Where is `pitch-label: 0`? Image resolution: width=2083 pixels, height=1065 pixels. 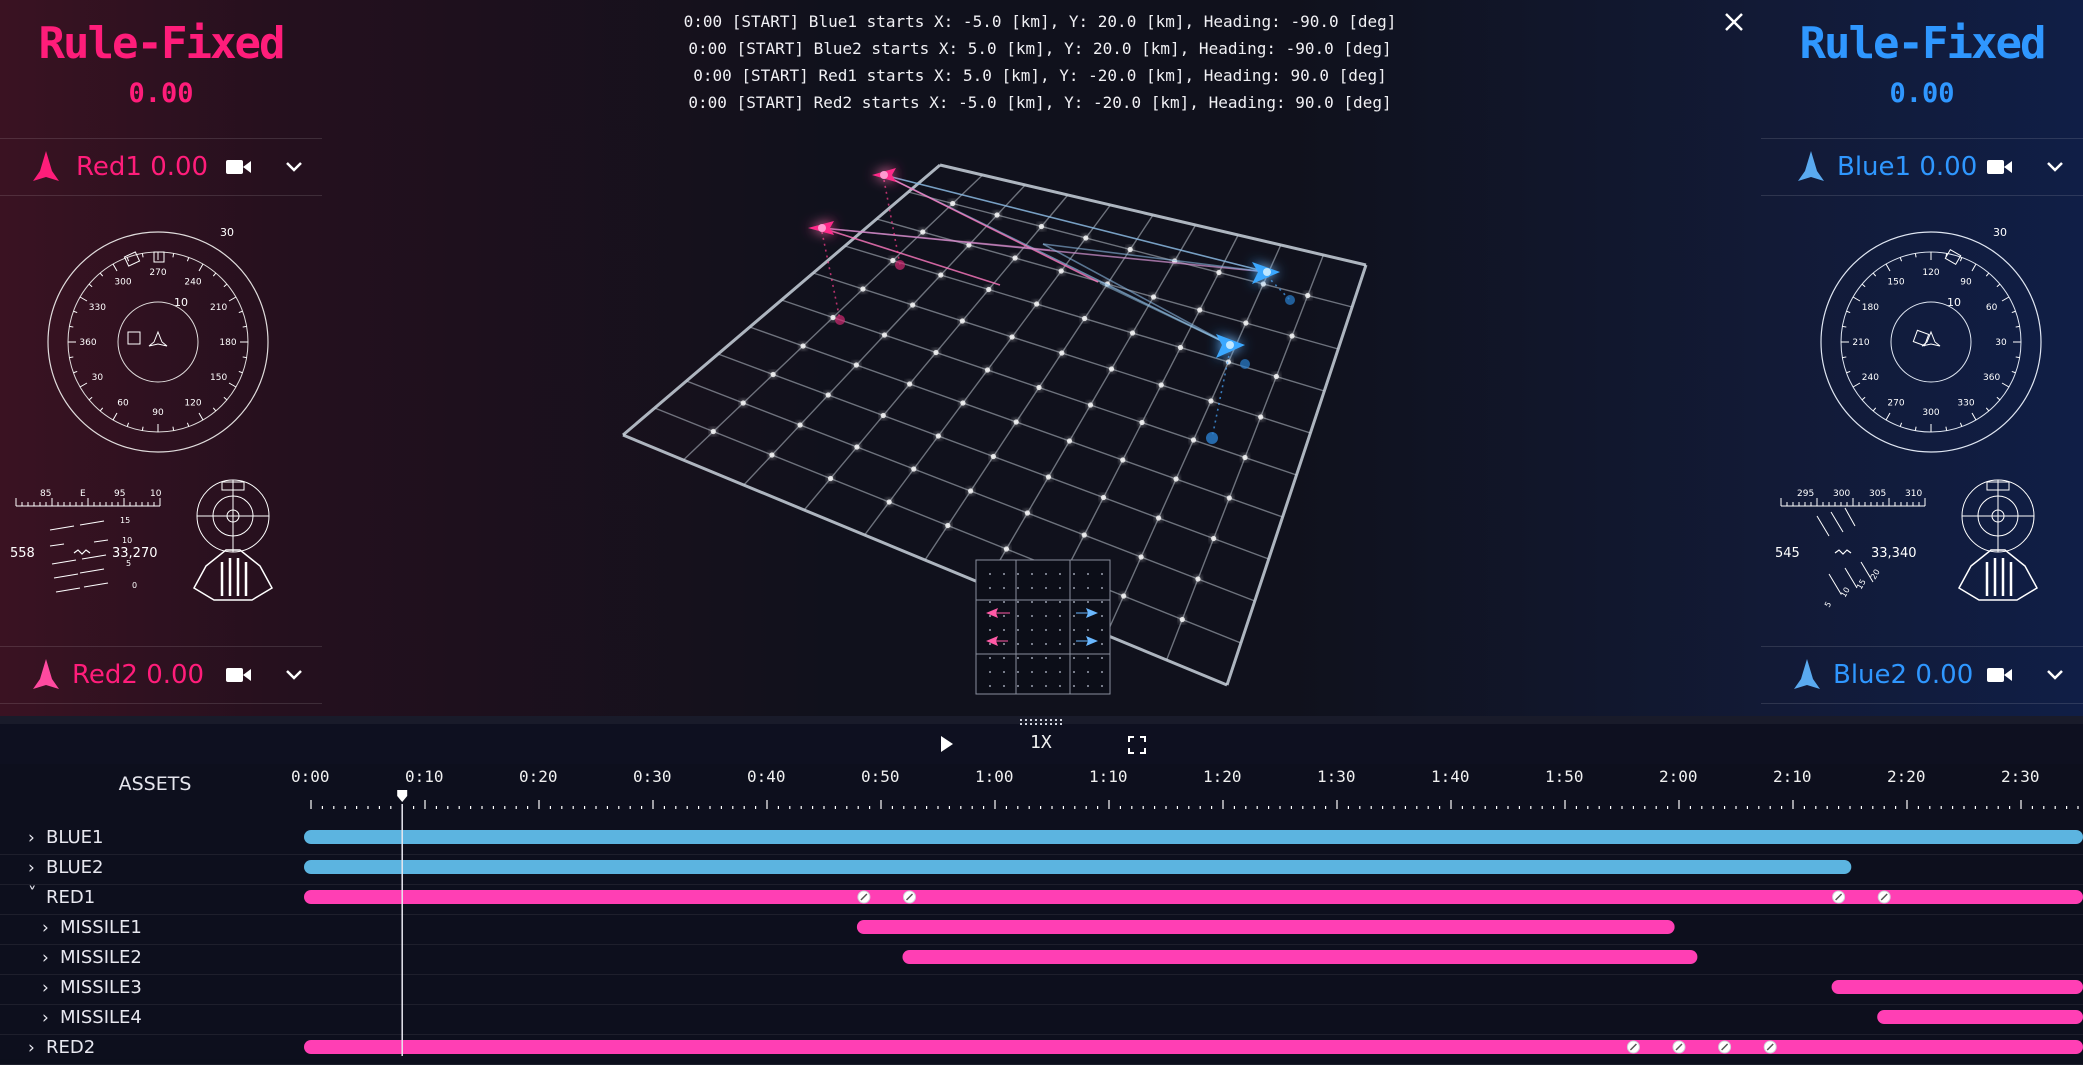
pitch-label: 0 is located at coordinates (134, 585).